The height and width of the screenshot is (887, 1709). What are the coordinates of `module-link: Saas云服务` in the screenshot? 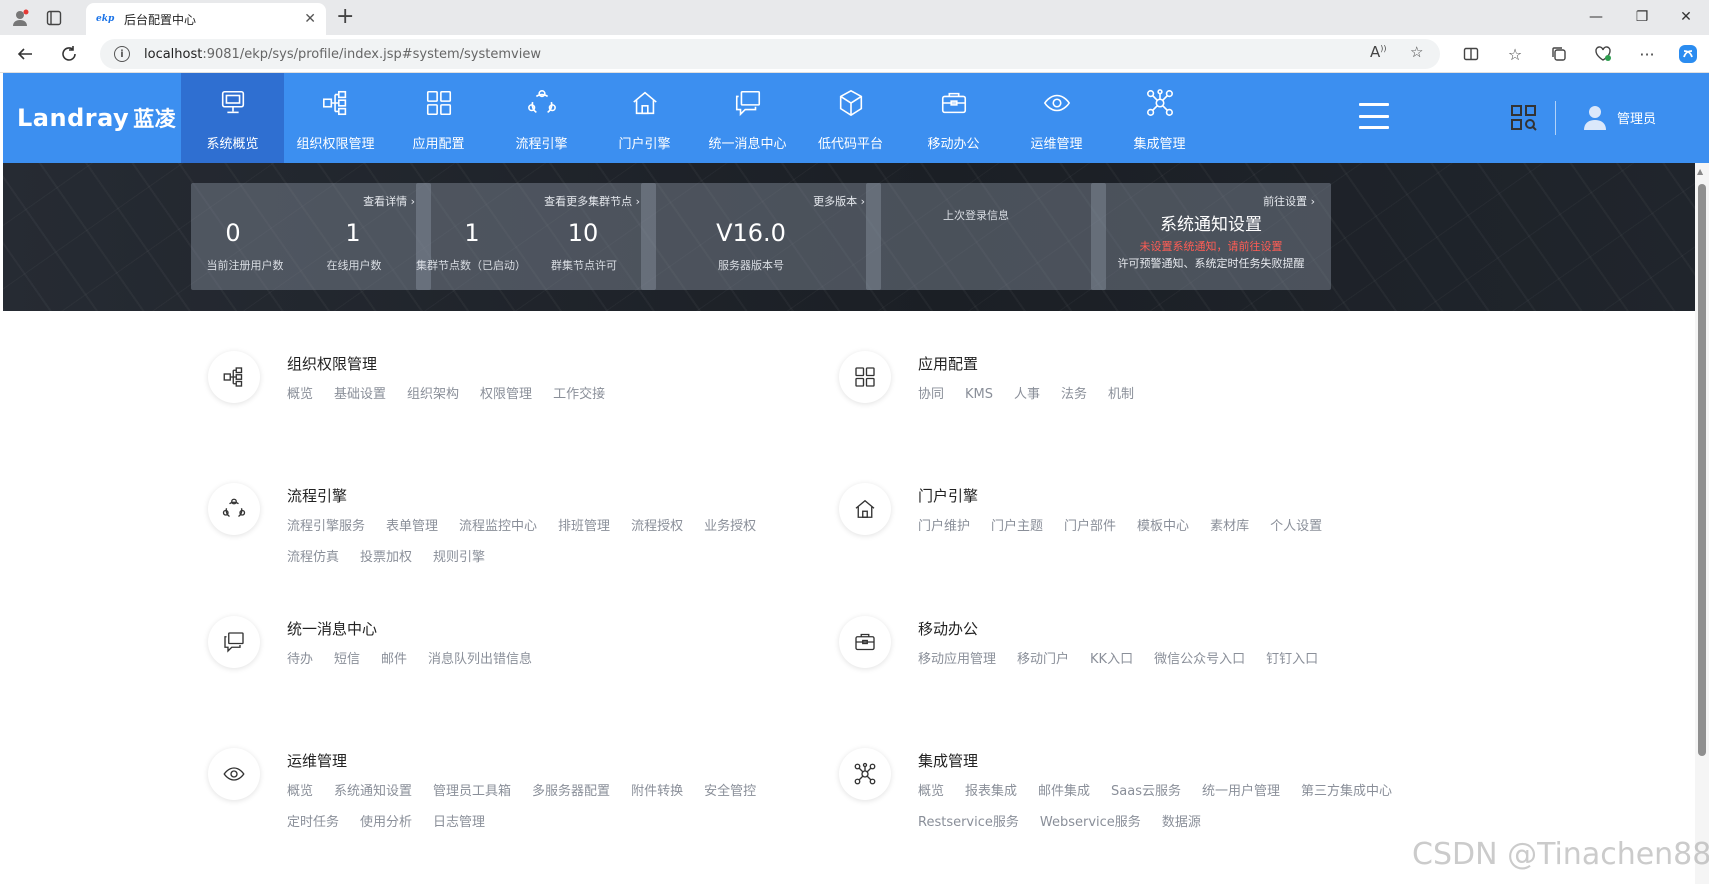 It's located at (1146, 789).